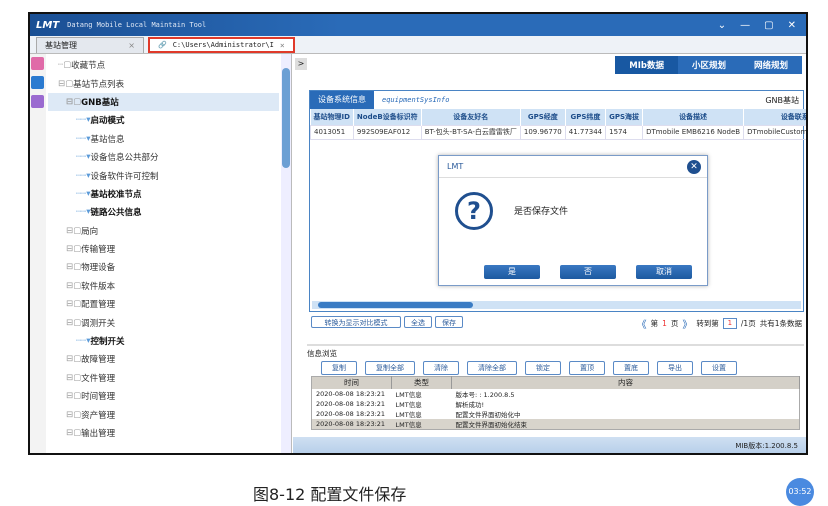  I want to click on log-row: 2020-08-08 18:23:21 LMT信息 配置文件界面初始化结束, so click(555, 423).